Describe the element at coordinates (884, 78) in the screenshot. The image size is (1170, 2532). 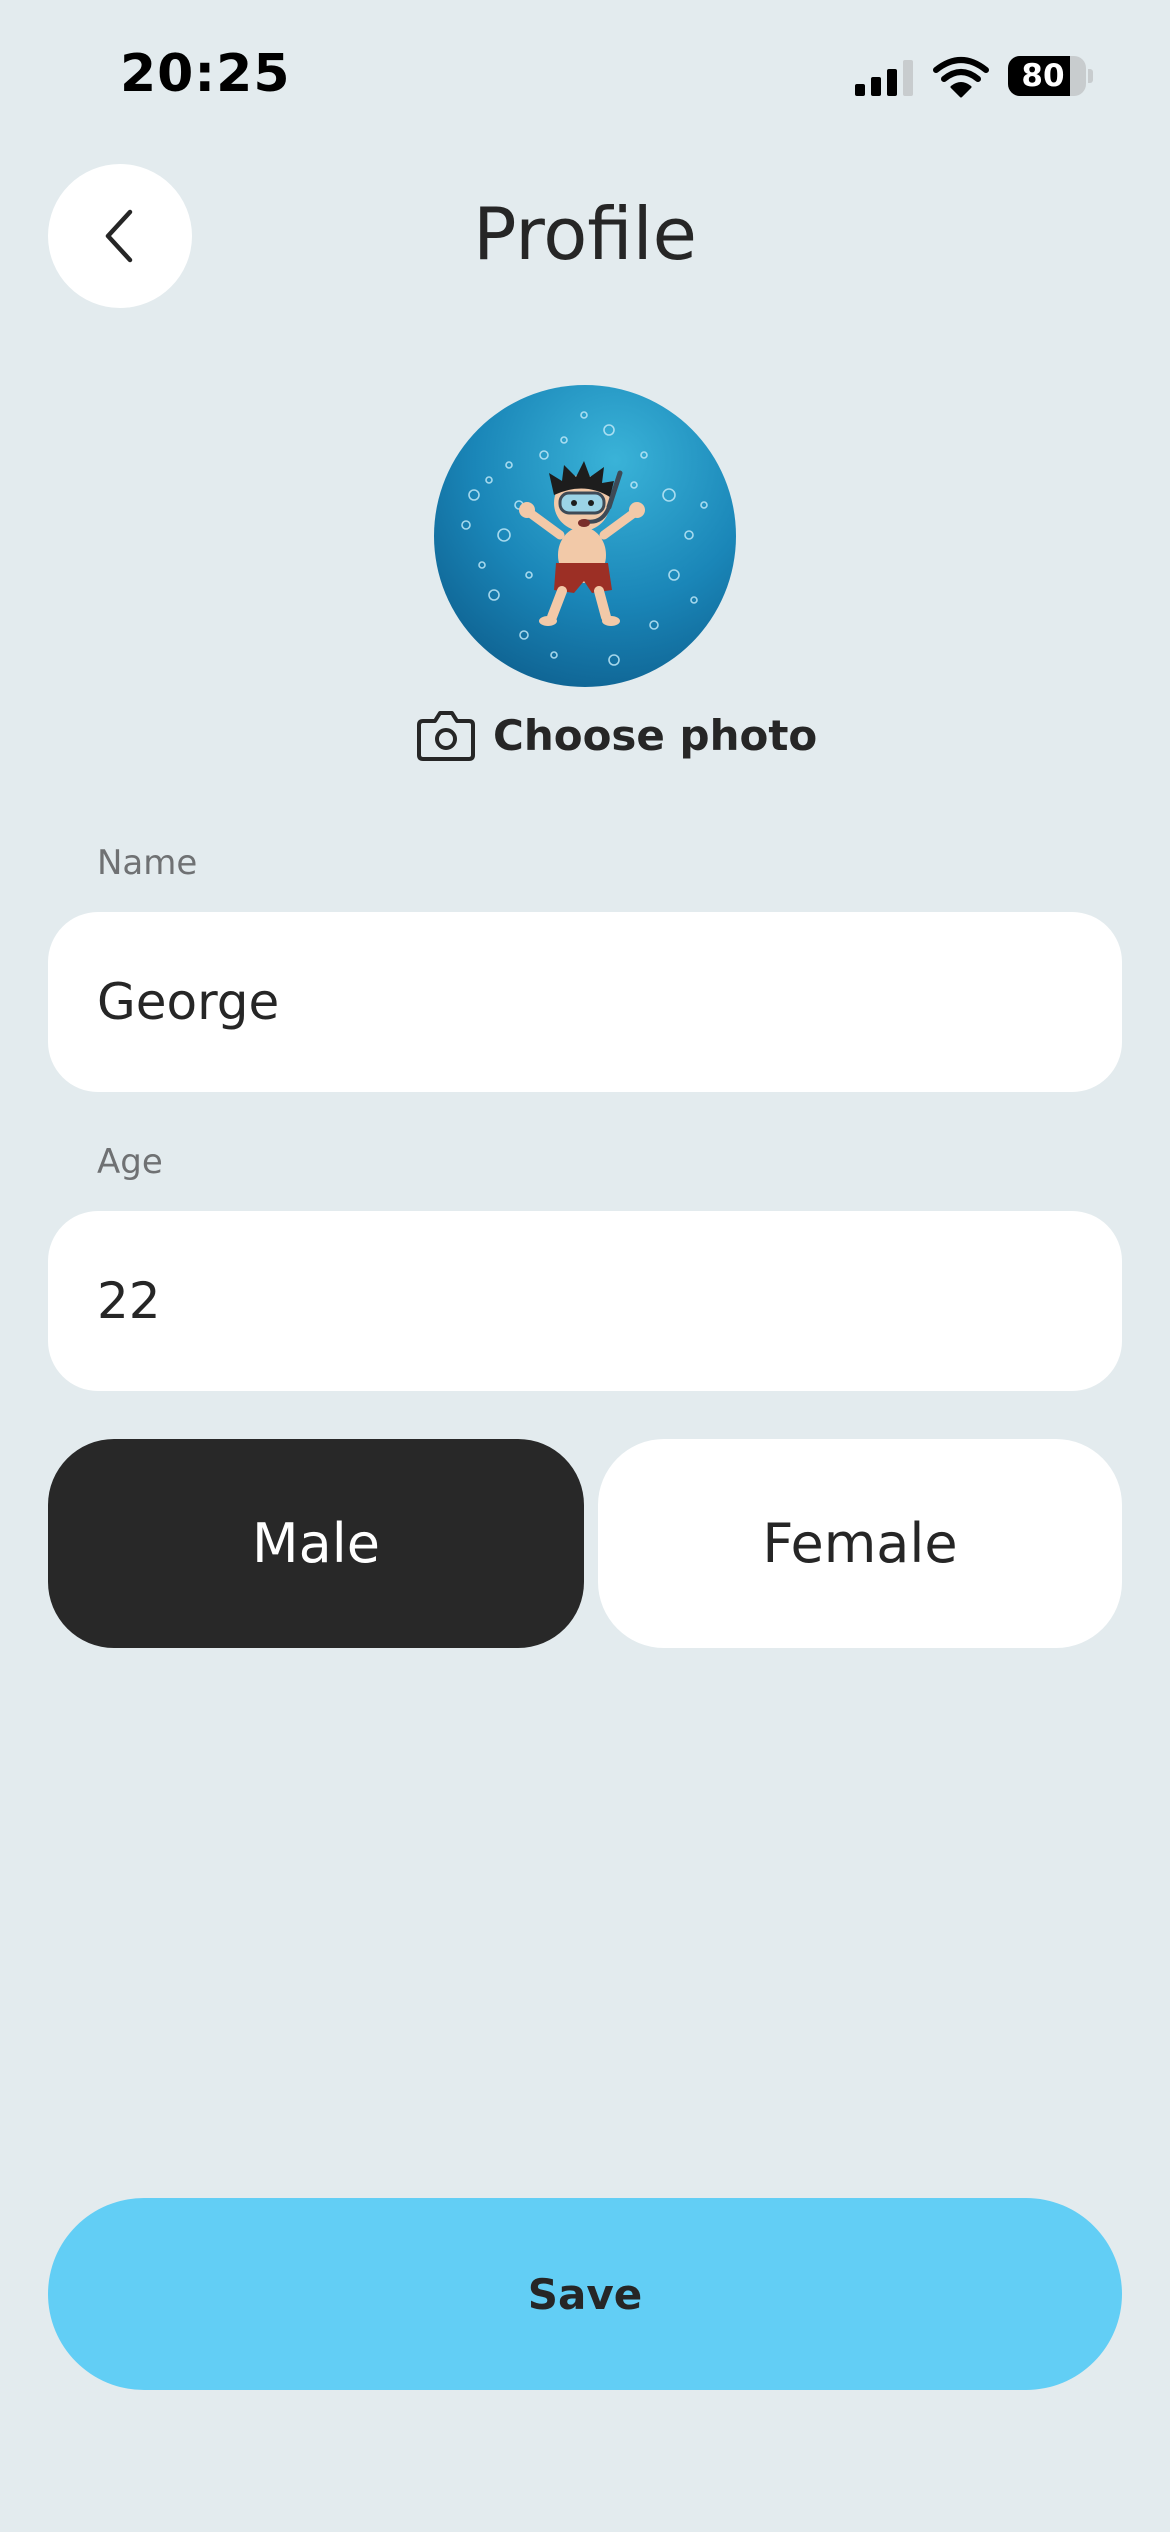
I see `cellular-signal-icon` at that location.